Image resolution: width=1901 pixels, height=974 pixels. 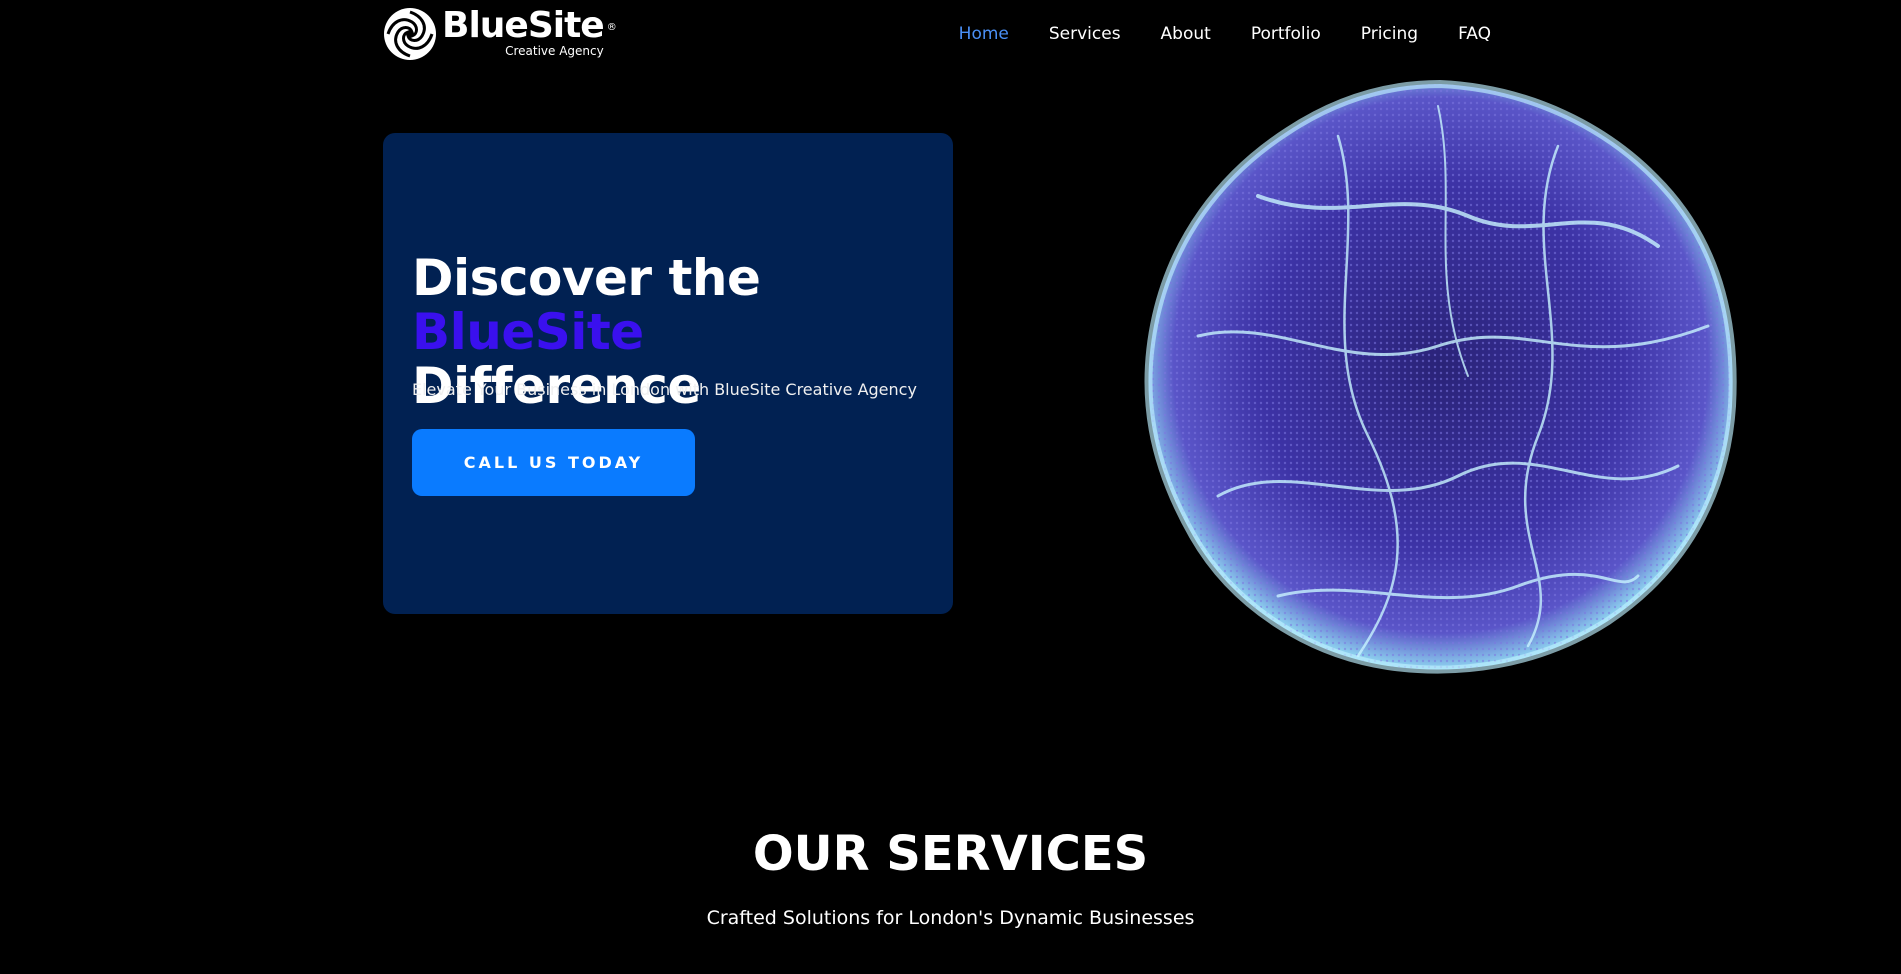 I want to click on hero-title-accent: BlueSite, so click(x=528, y=332).